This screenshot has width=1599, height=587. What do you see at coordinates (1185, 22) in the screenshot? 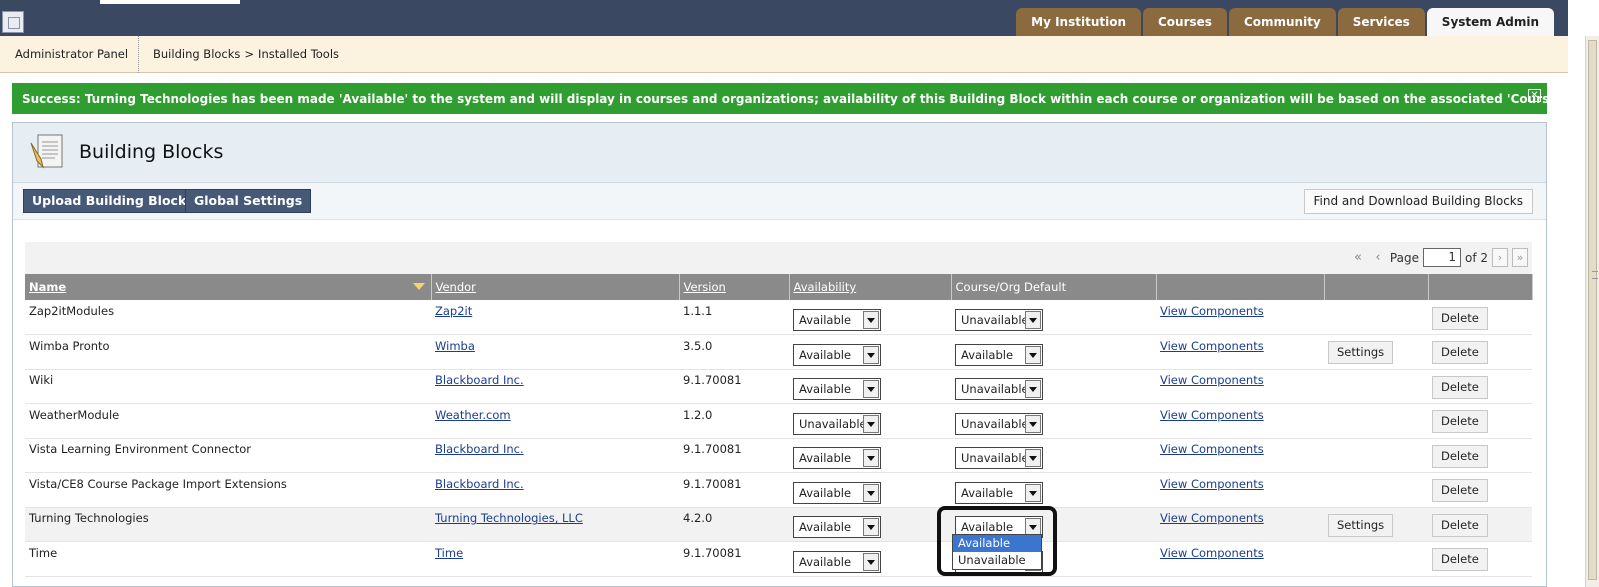
I see `tab-courses: Courses` at bounding box center [1185, 22].